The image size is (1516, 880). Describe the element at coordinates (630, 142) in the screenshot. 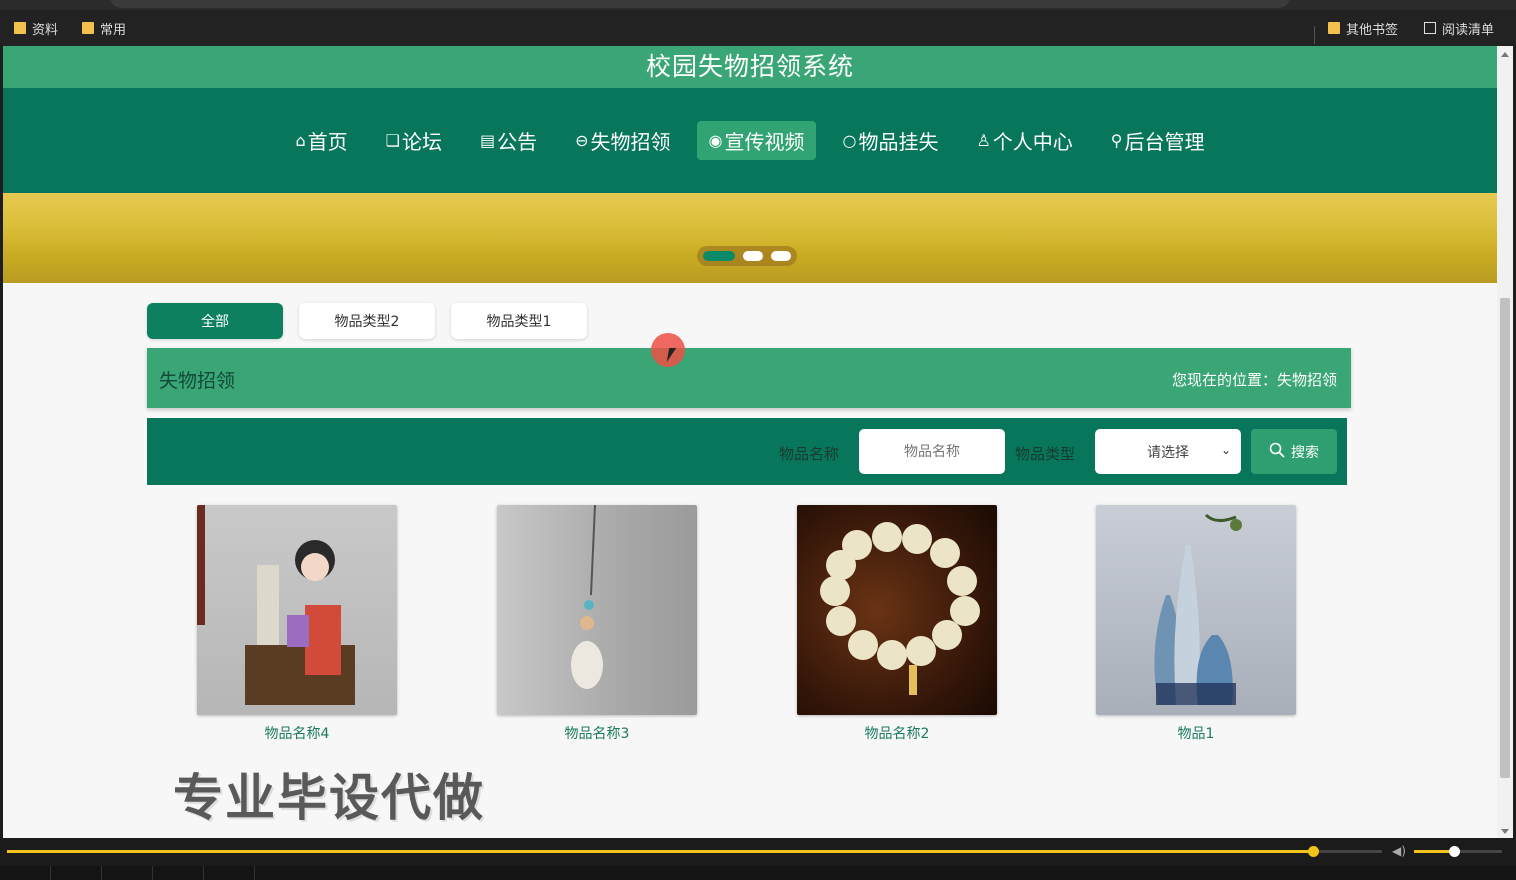

I see `nav-label: 失物招领` at that location.